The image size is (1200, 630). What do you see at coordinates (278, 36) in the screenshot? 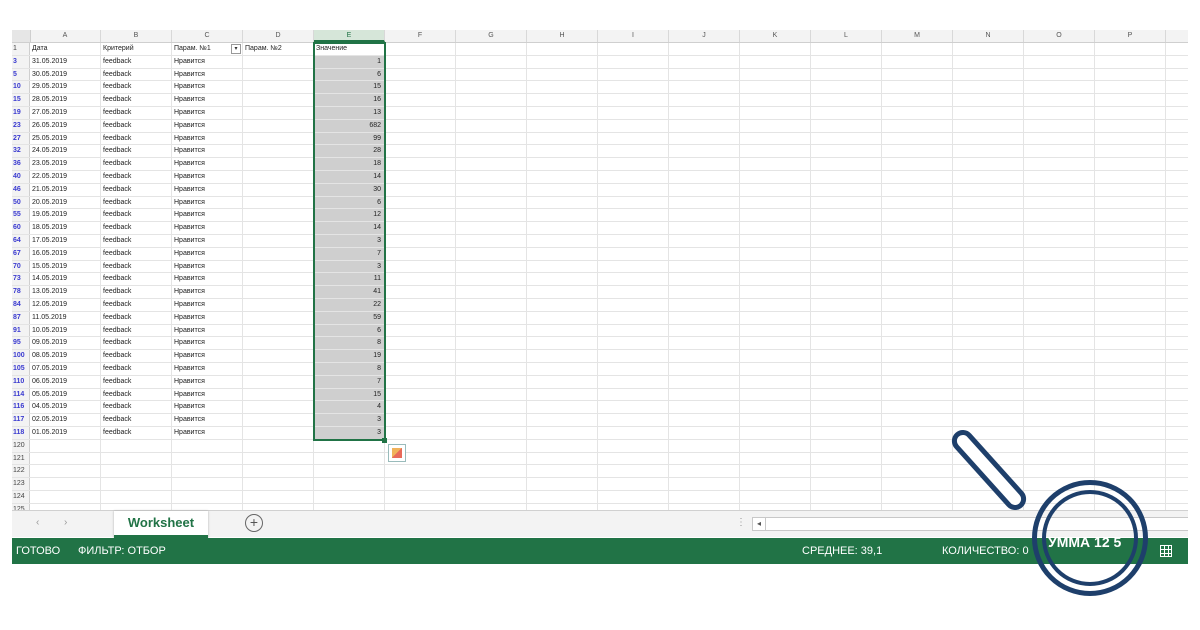
I see `column-header-d: D` at bounding box center [278, 36].